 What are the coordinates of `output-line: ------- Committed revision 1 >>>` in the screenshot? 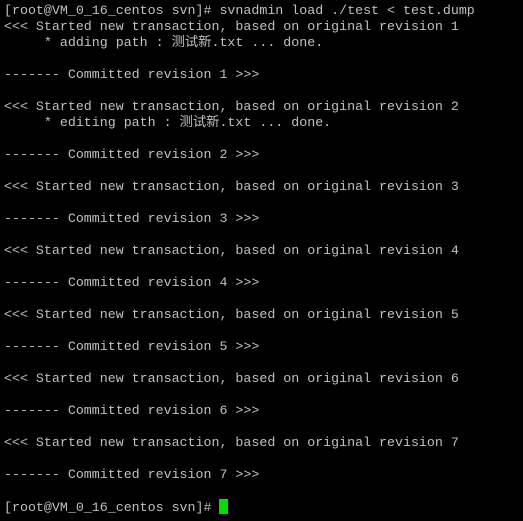 It's located at (132, 74).